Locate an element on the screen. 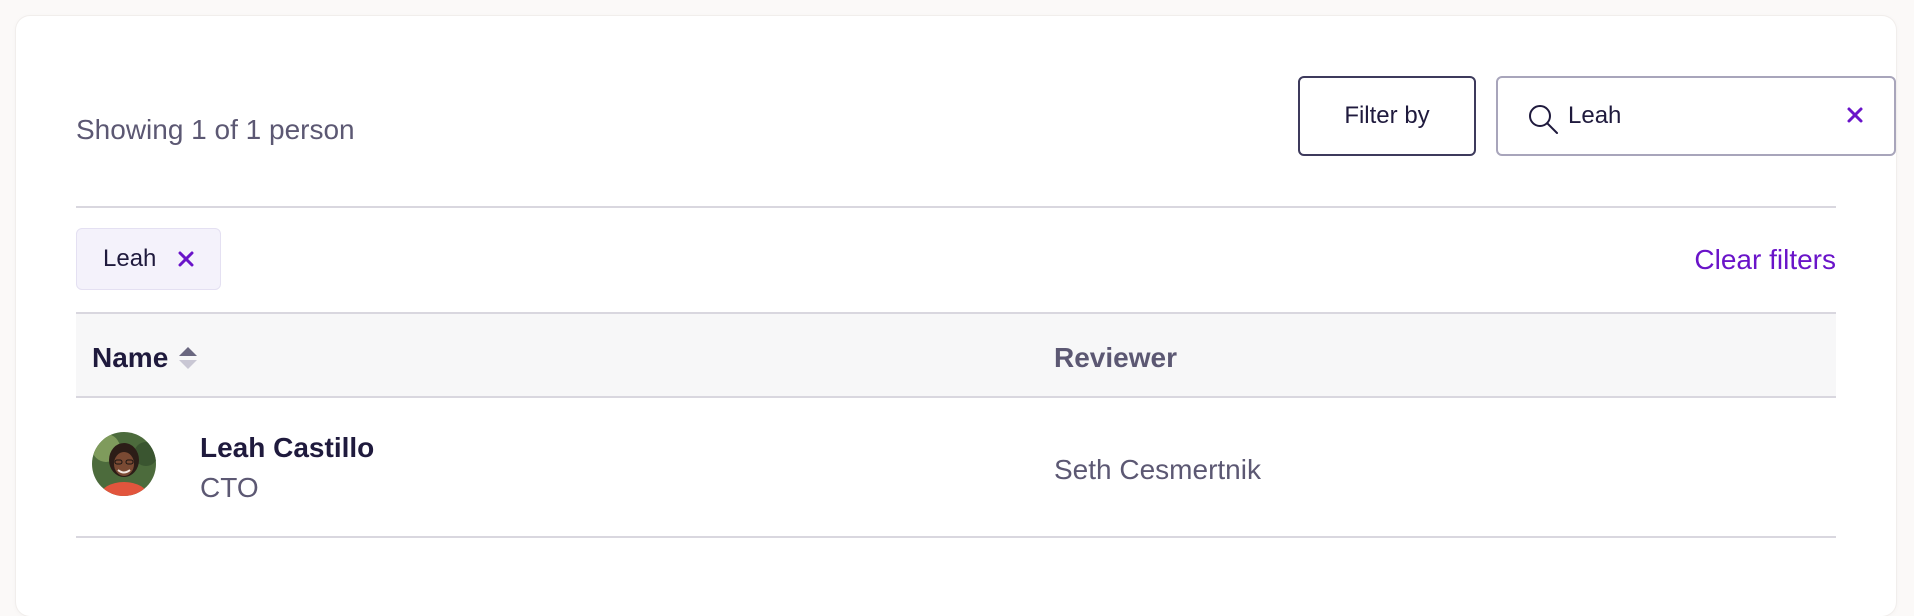  reviewer-name: Seth Cesmertnik is located at coordinates (1157, 469).